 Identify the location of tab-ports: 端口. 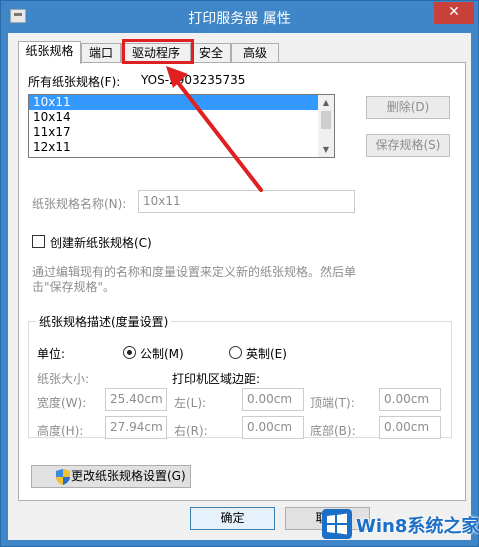
(101, 53).